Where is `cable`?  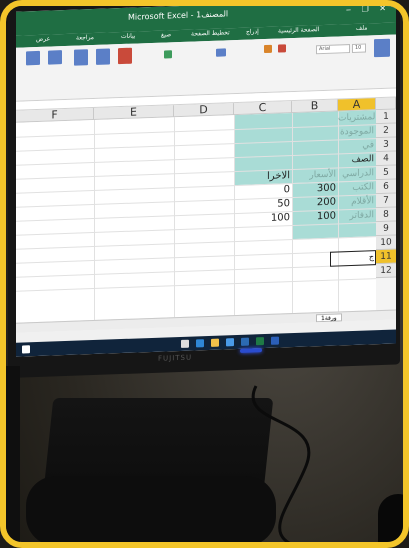 cable is located at coordinates (281, 463).